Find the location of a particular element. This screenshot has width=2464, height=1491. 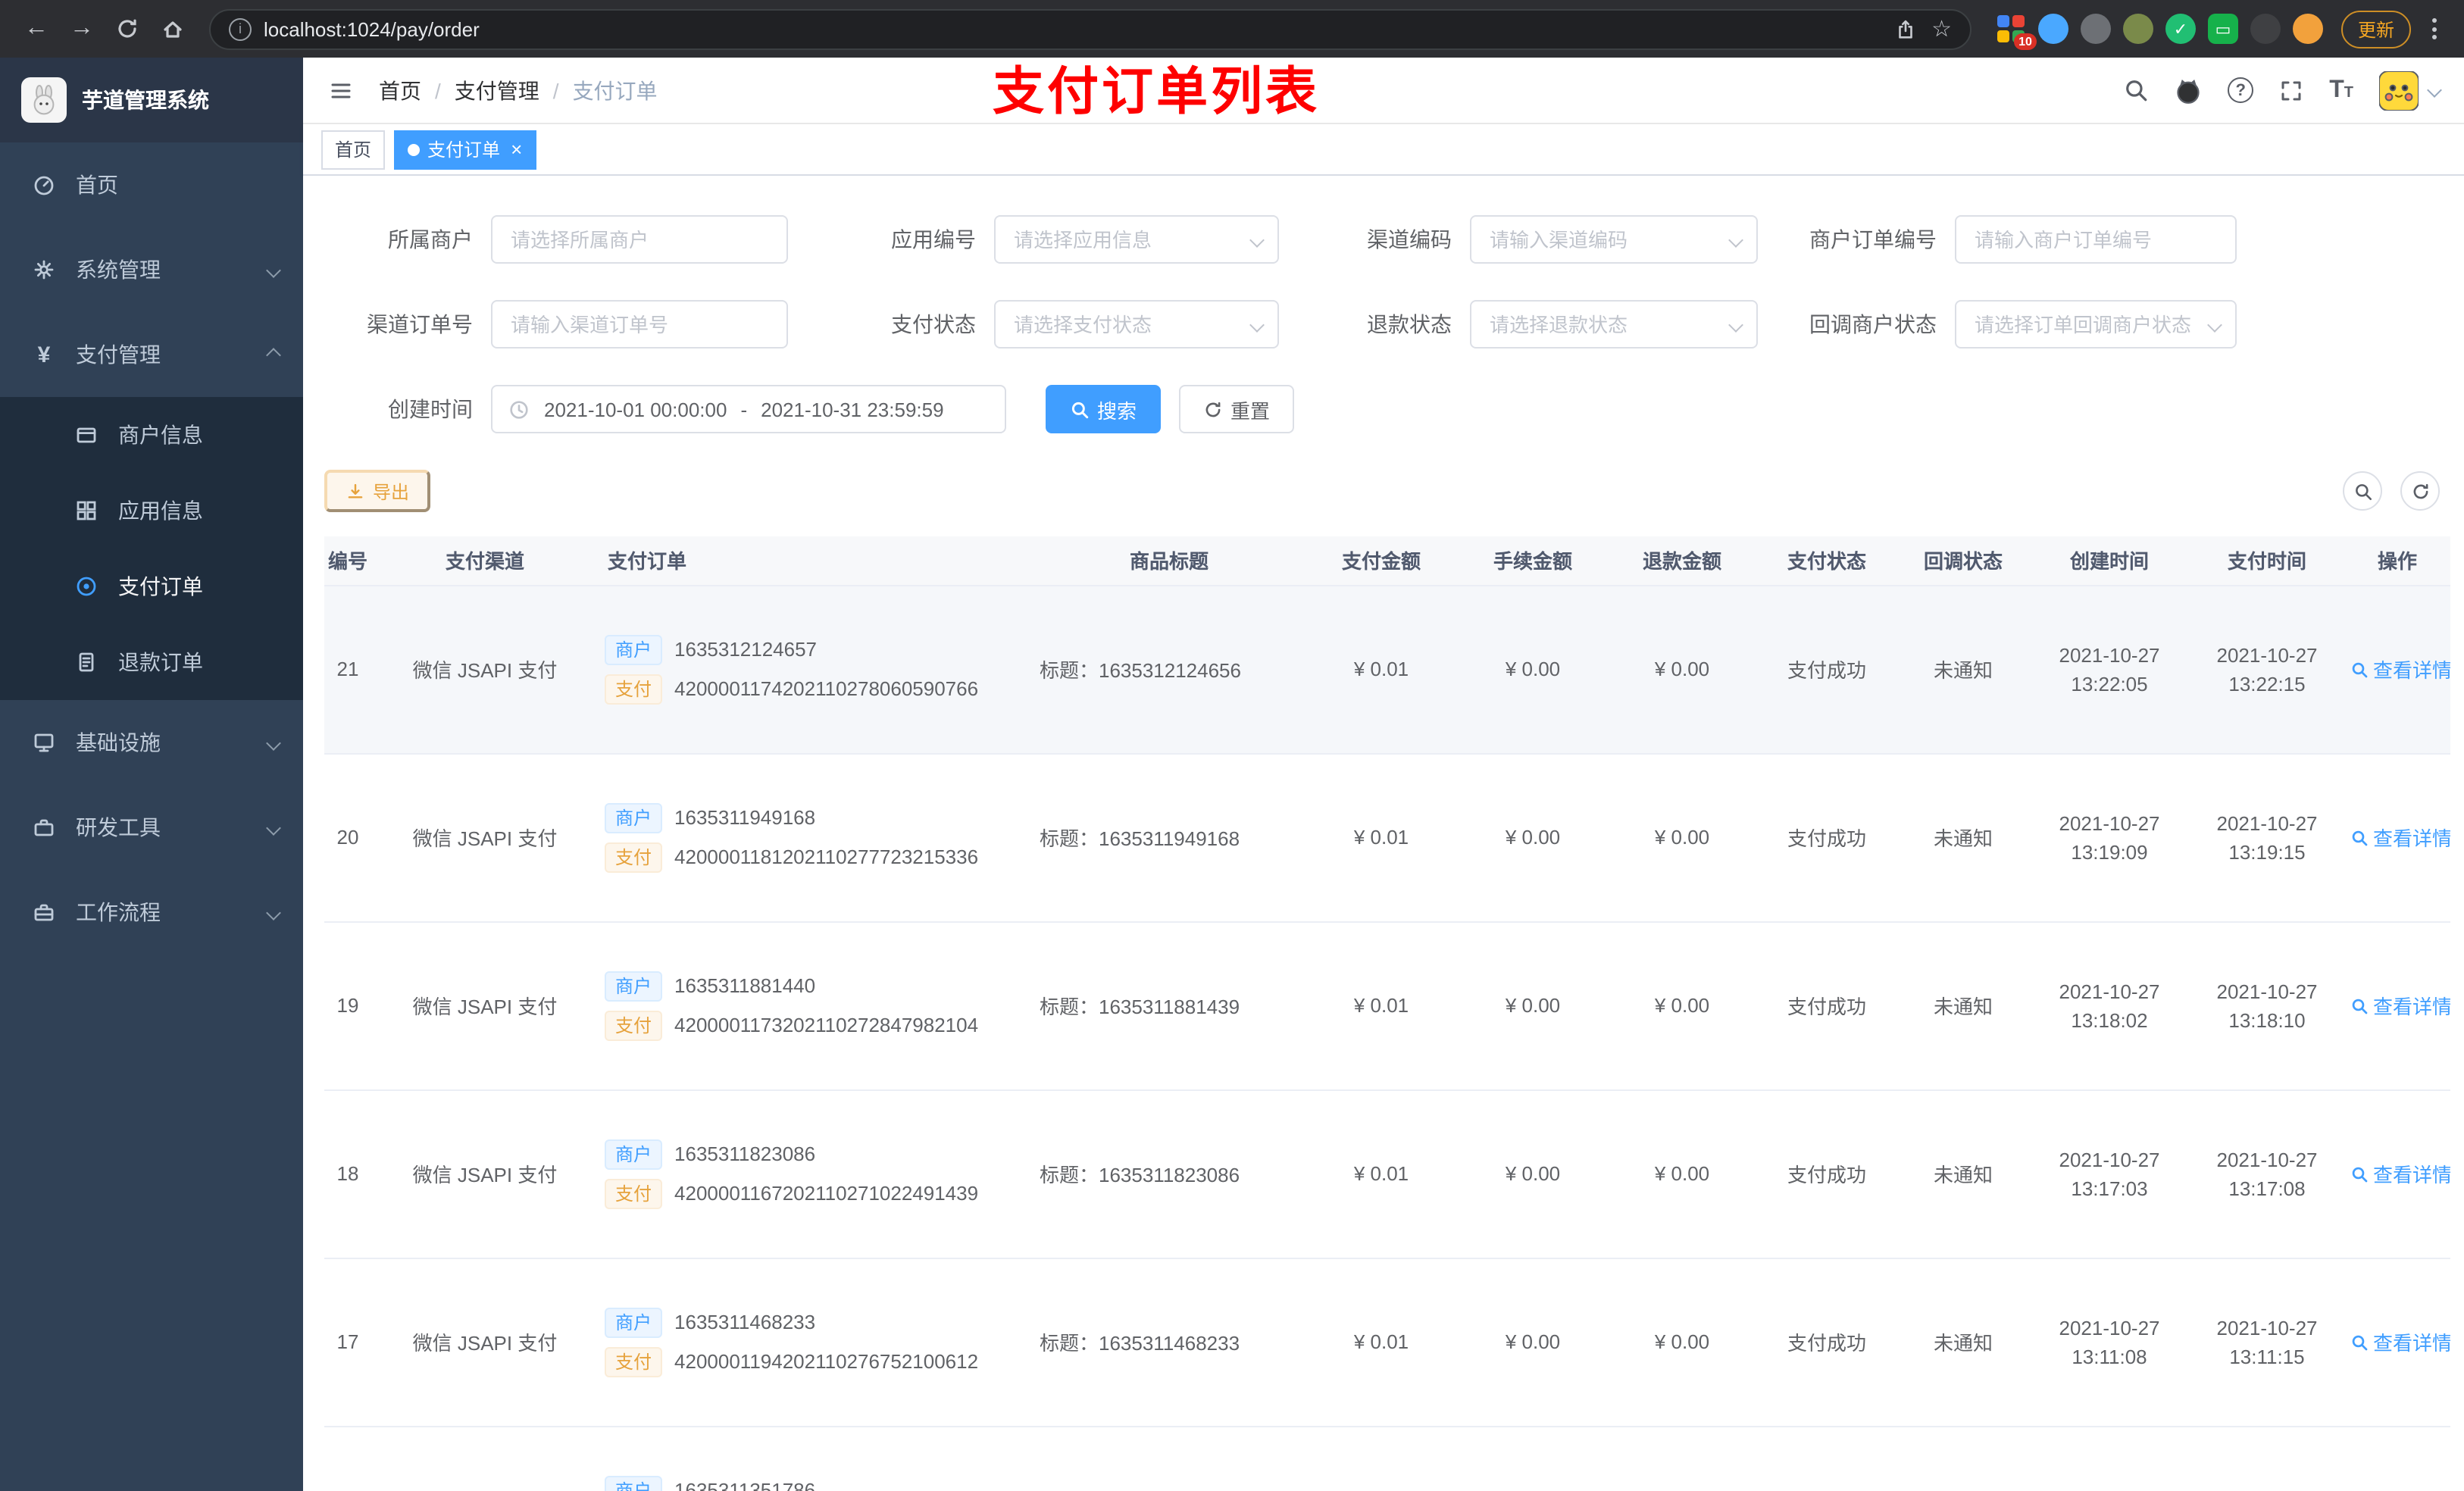

table-search-toggle-icon is located at coordinates (2362, 491).